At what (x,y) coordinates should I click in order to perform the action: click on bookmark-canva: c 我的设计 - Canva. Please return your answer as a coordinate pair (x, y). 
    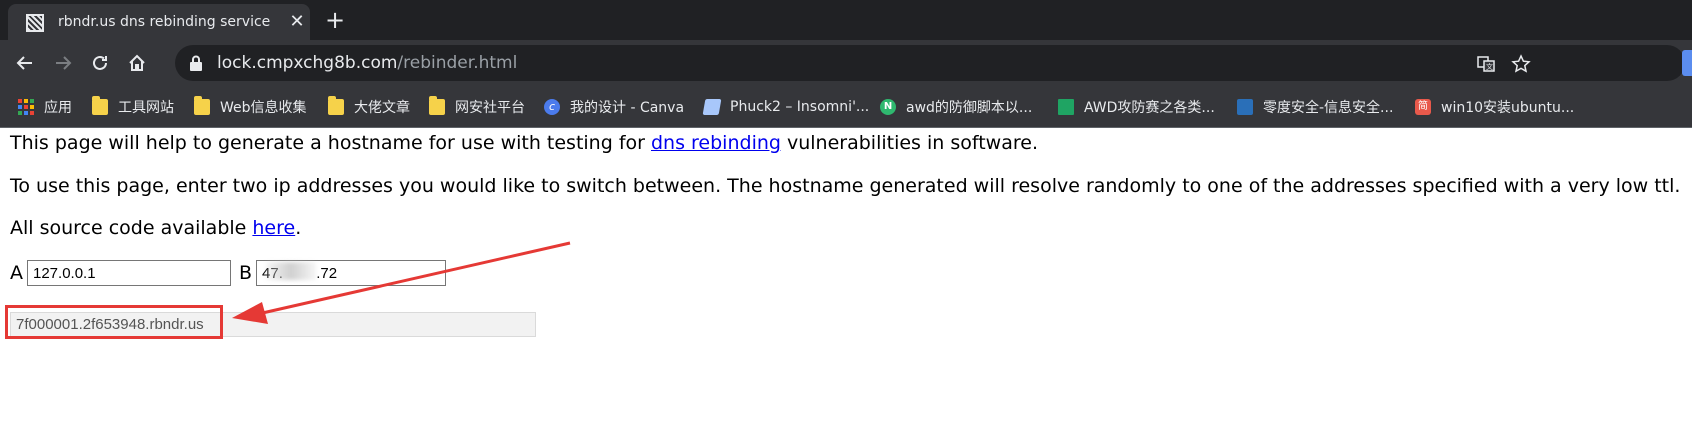
    Looking at the image, I should click on (614, 107).